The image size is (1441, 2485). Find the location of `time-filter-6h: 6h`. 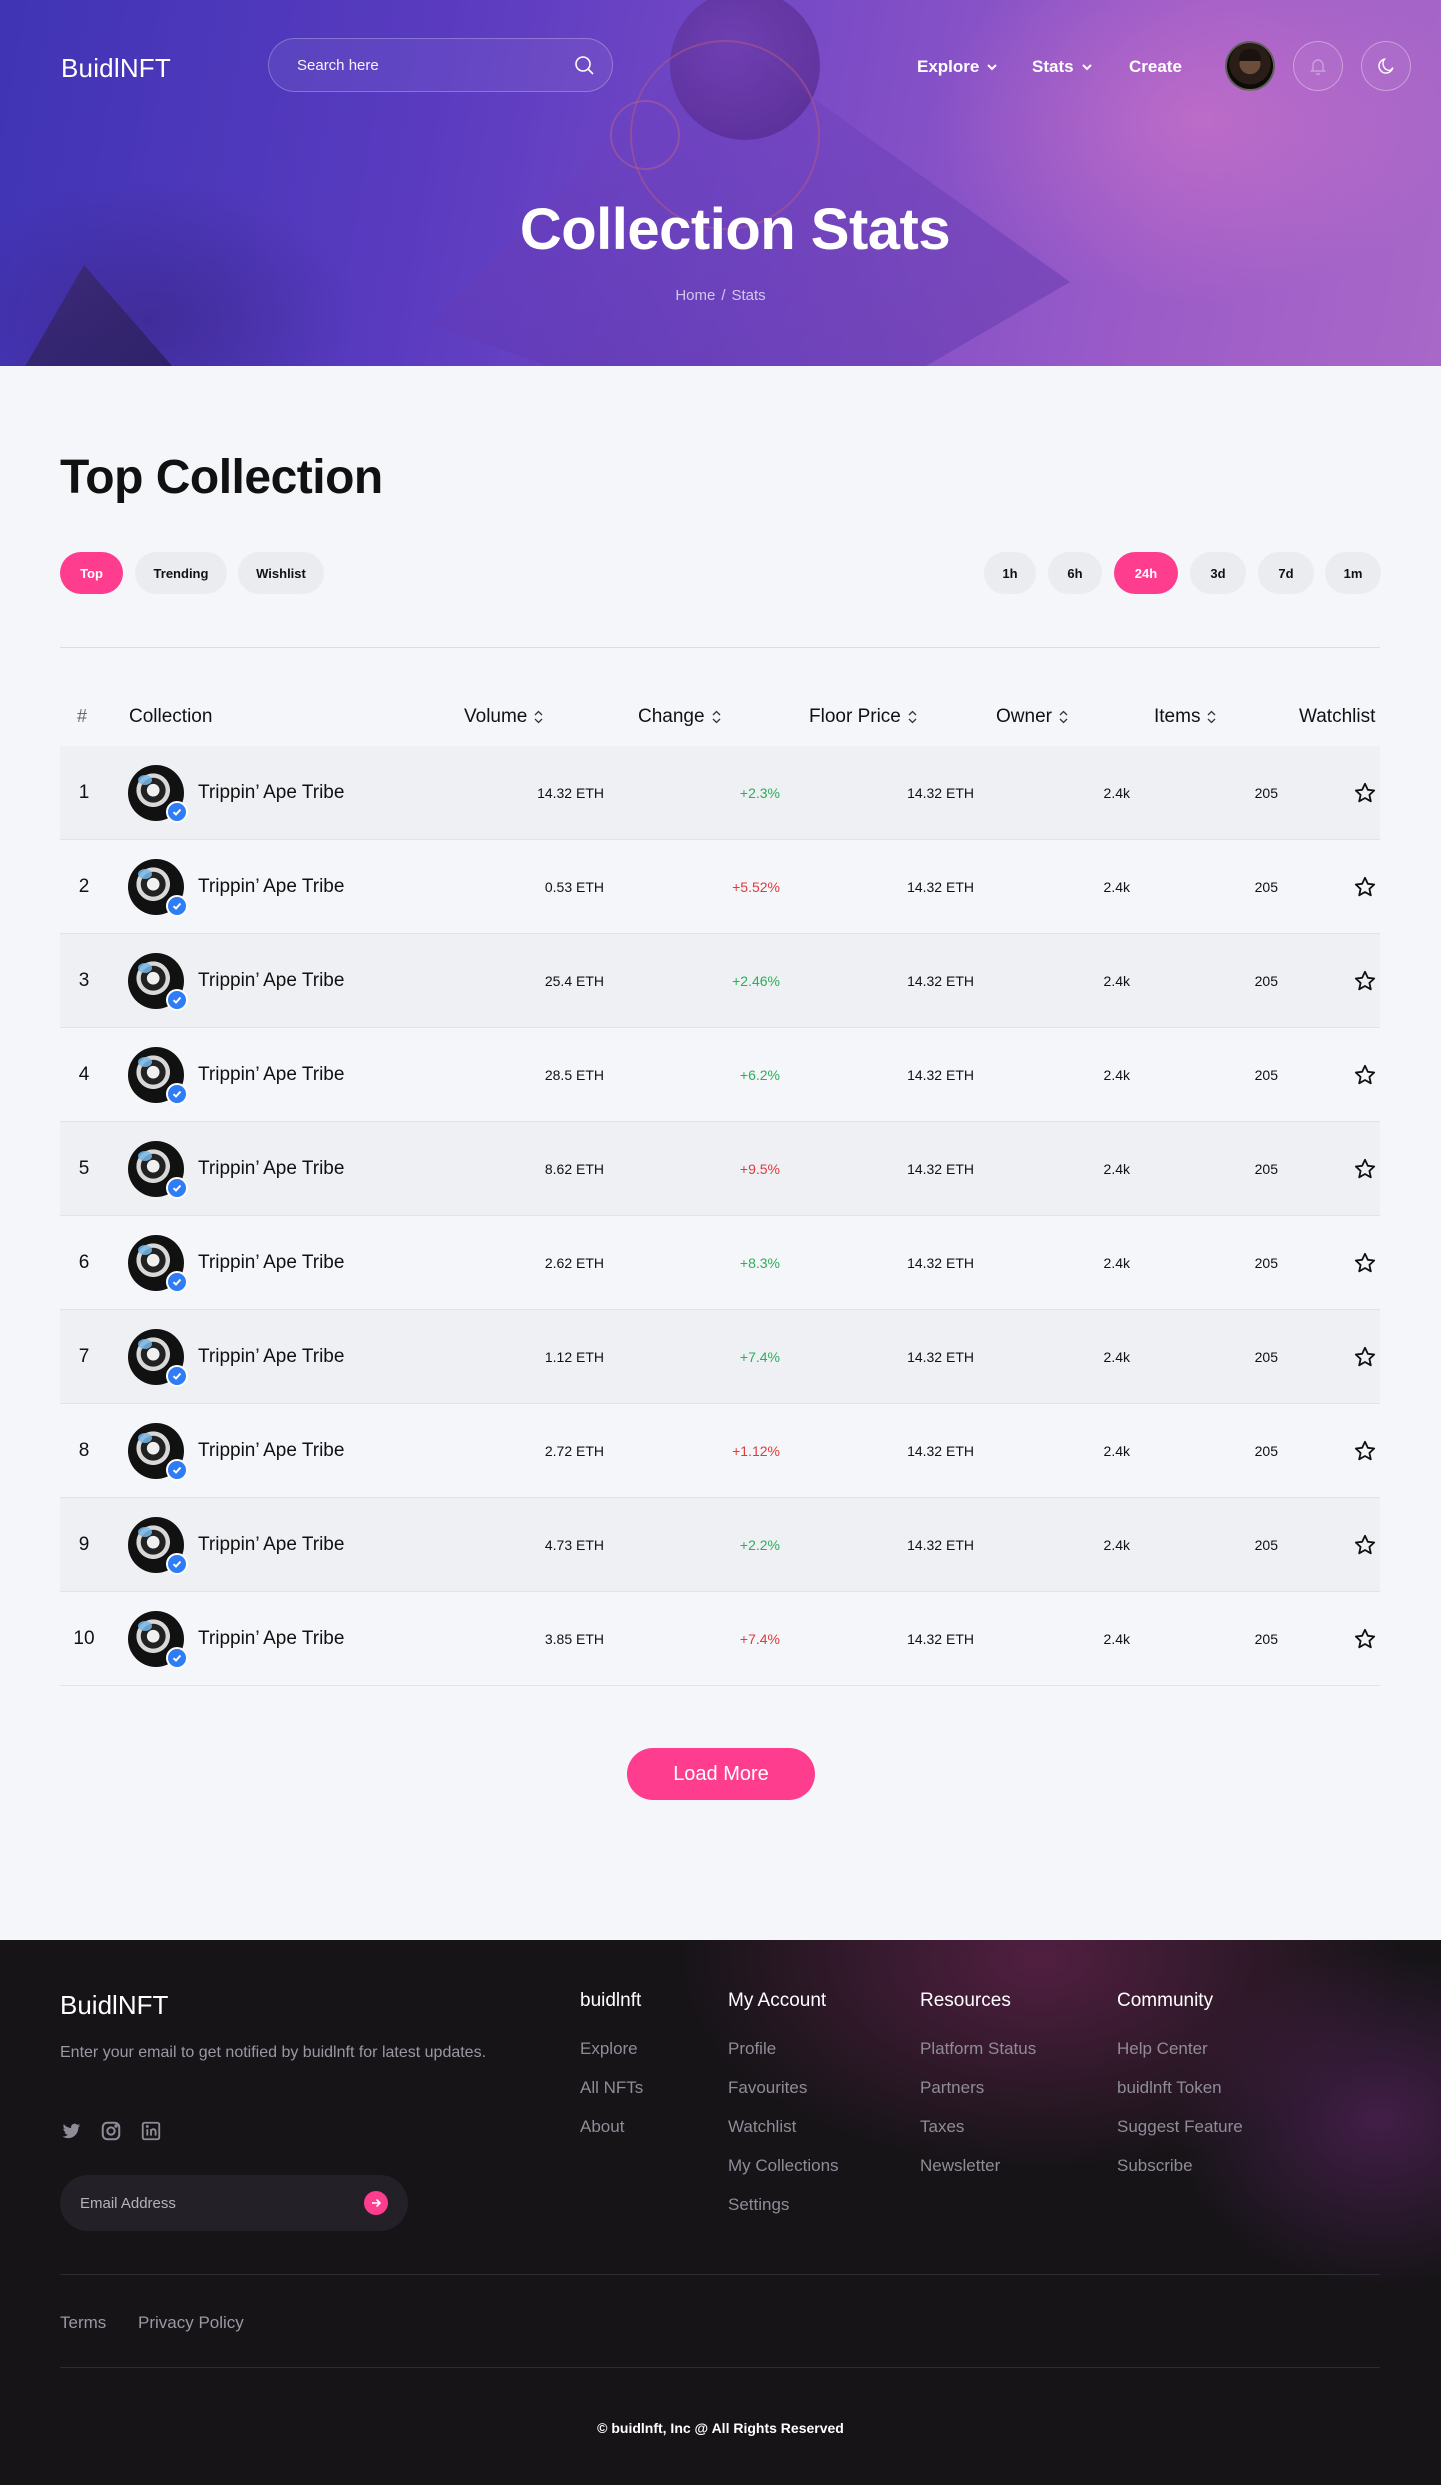

time-filter-6h: 6h is located at coordinates (1075, 573).